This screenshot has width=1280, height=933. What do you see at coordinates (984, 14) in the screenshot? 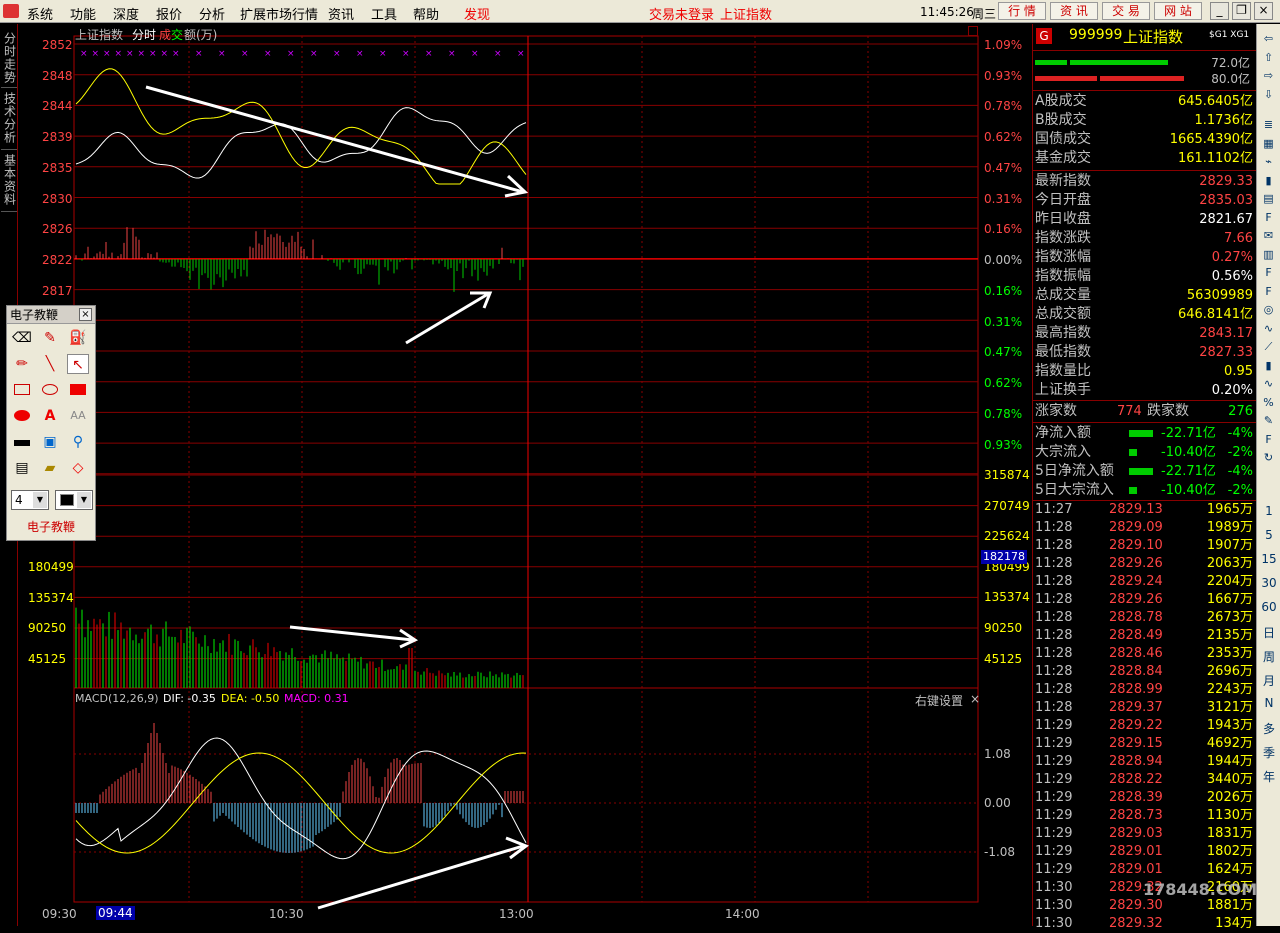
I see `weekday: 周三` at bounding box center [984, 14].